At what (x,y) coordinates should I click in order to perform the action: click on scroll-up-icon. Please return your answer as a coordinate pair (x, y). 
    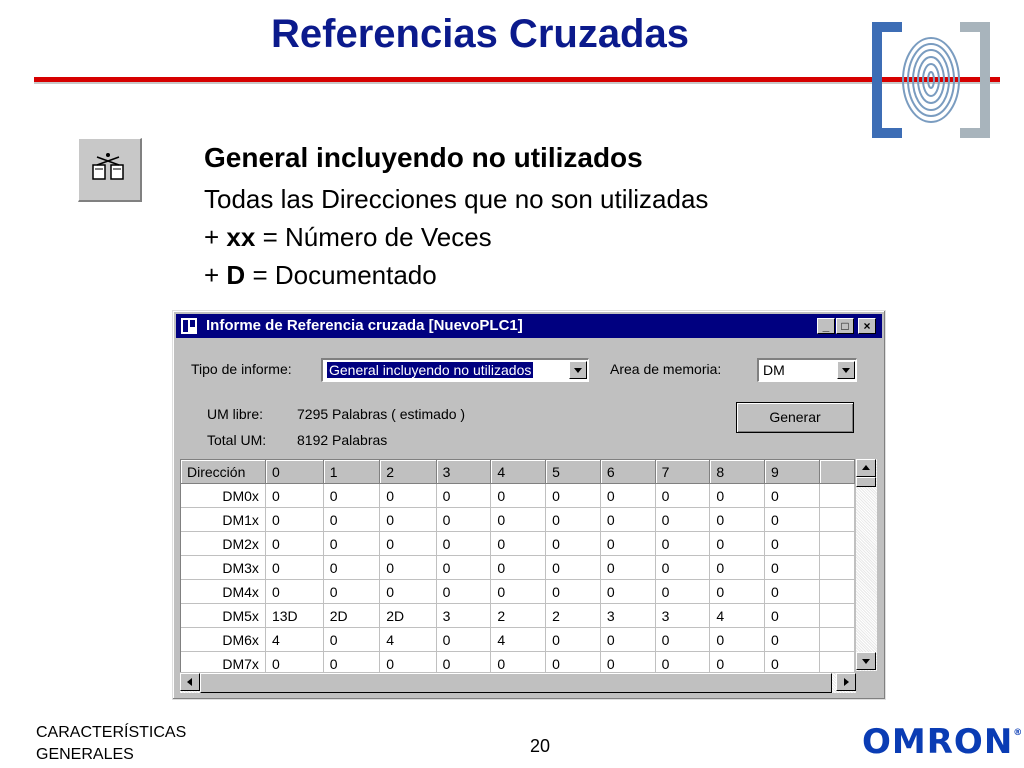
    Looking at the image, I should click on (866, 468).